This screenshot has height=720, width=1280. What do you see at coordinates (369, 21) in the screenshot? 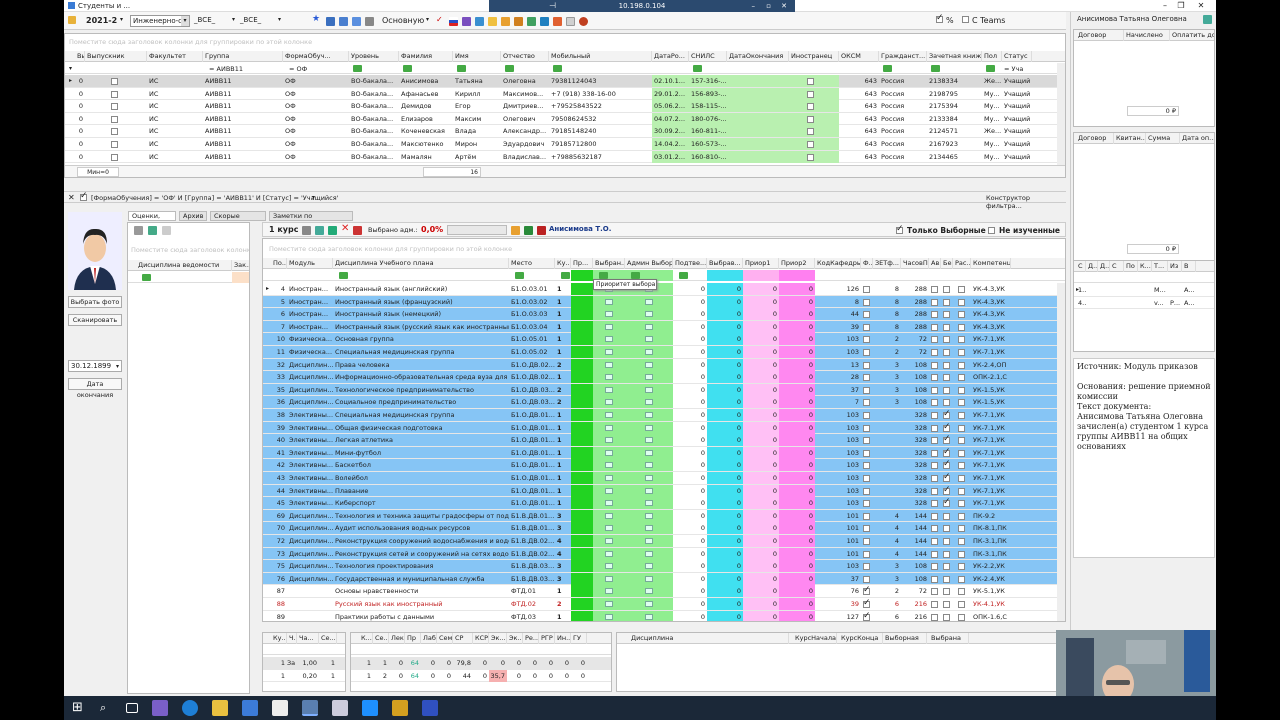
I see `print-icon` at bounding box center [369, 21].